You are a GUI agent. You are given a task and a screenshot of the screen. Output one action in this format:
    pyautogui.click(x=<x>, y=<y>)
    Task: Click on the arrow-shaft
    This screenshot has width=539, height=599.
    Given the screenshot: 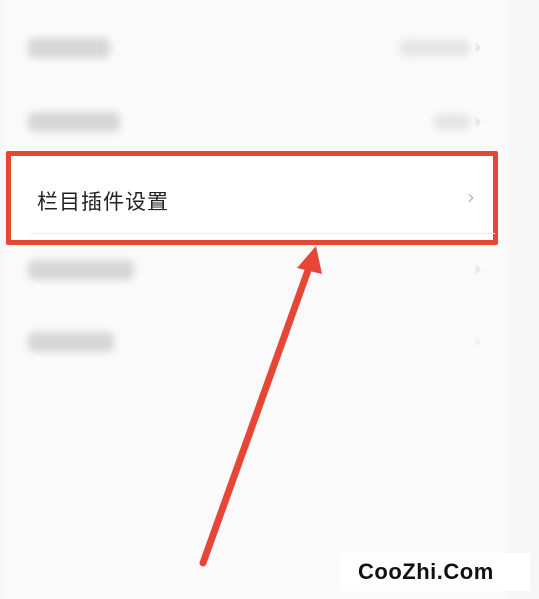 What is the action you would take?
    pyautogui.click(x=257, y=412)
    